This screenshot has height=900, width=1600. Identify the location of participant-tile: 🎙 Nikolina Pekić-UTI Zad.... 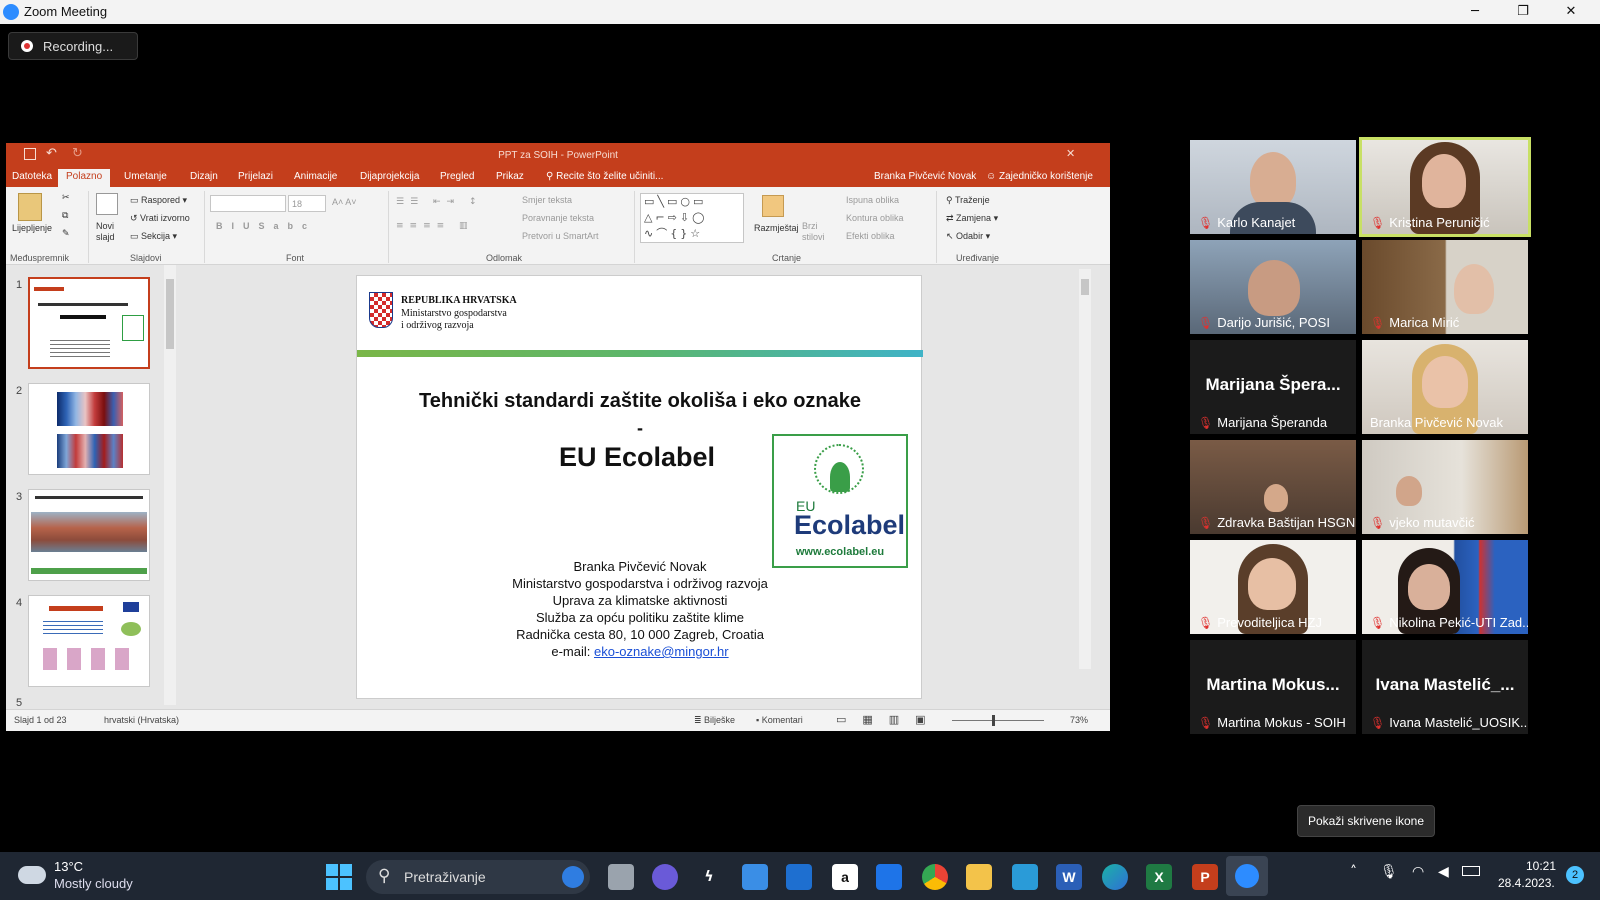
(1445, 587).